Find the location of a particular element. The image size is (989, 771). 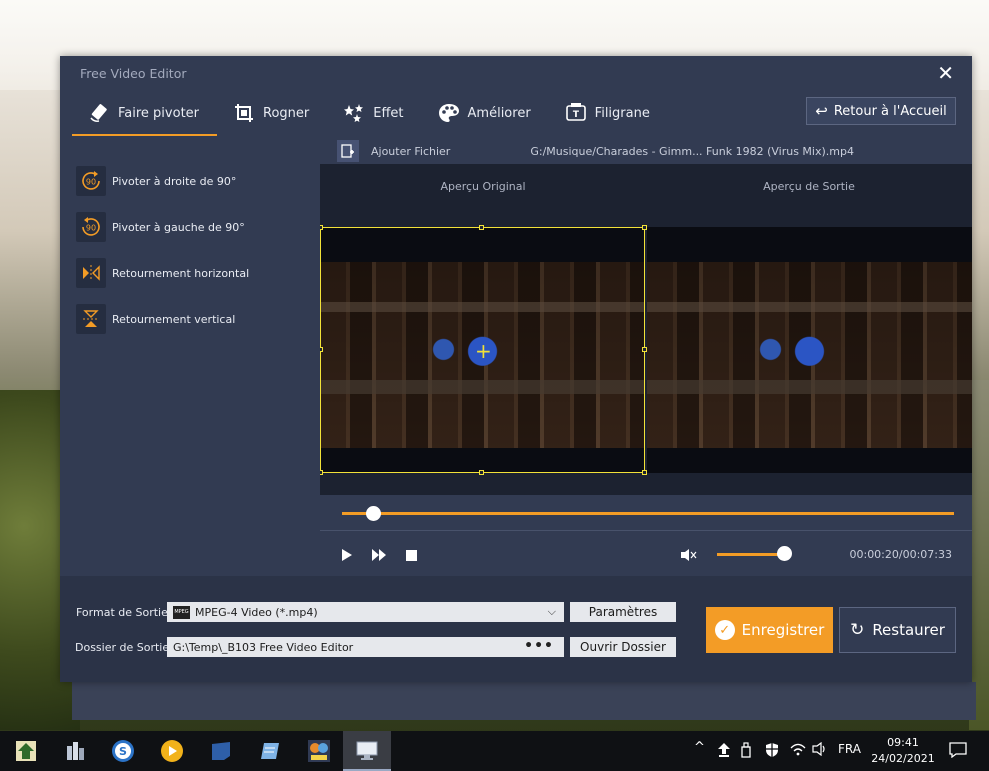

tab-crop: Rogner is located at coordinates (272, 113).